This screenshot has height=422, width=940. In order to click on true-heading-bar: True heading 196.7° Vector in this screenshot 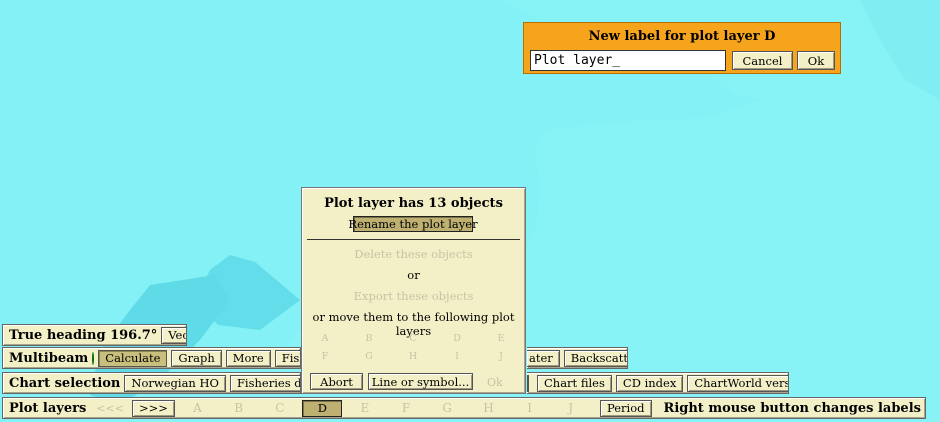, I will do `click(94, 335)`.